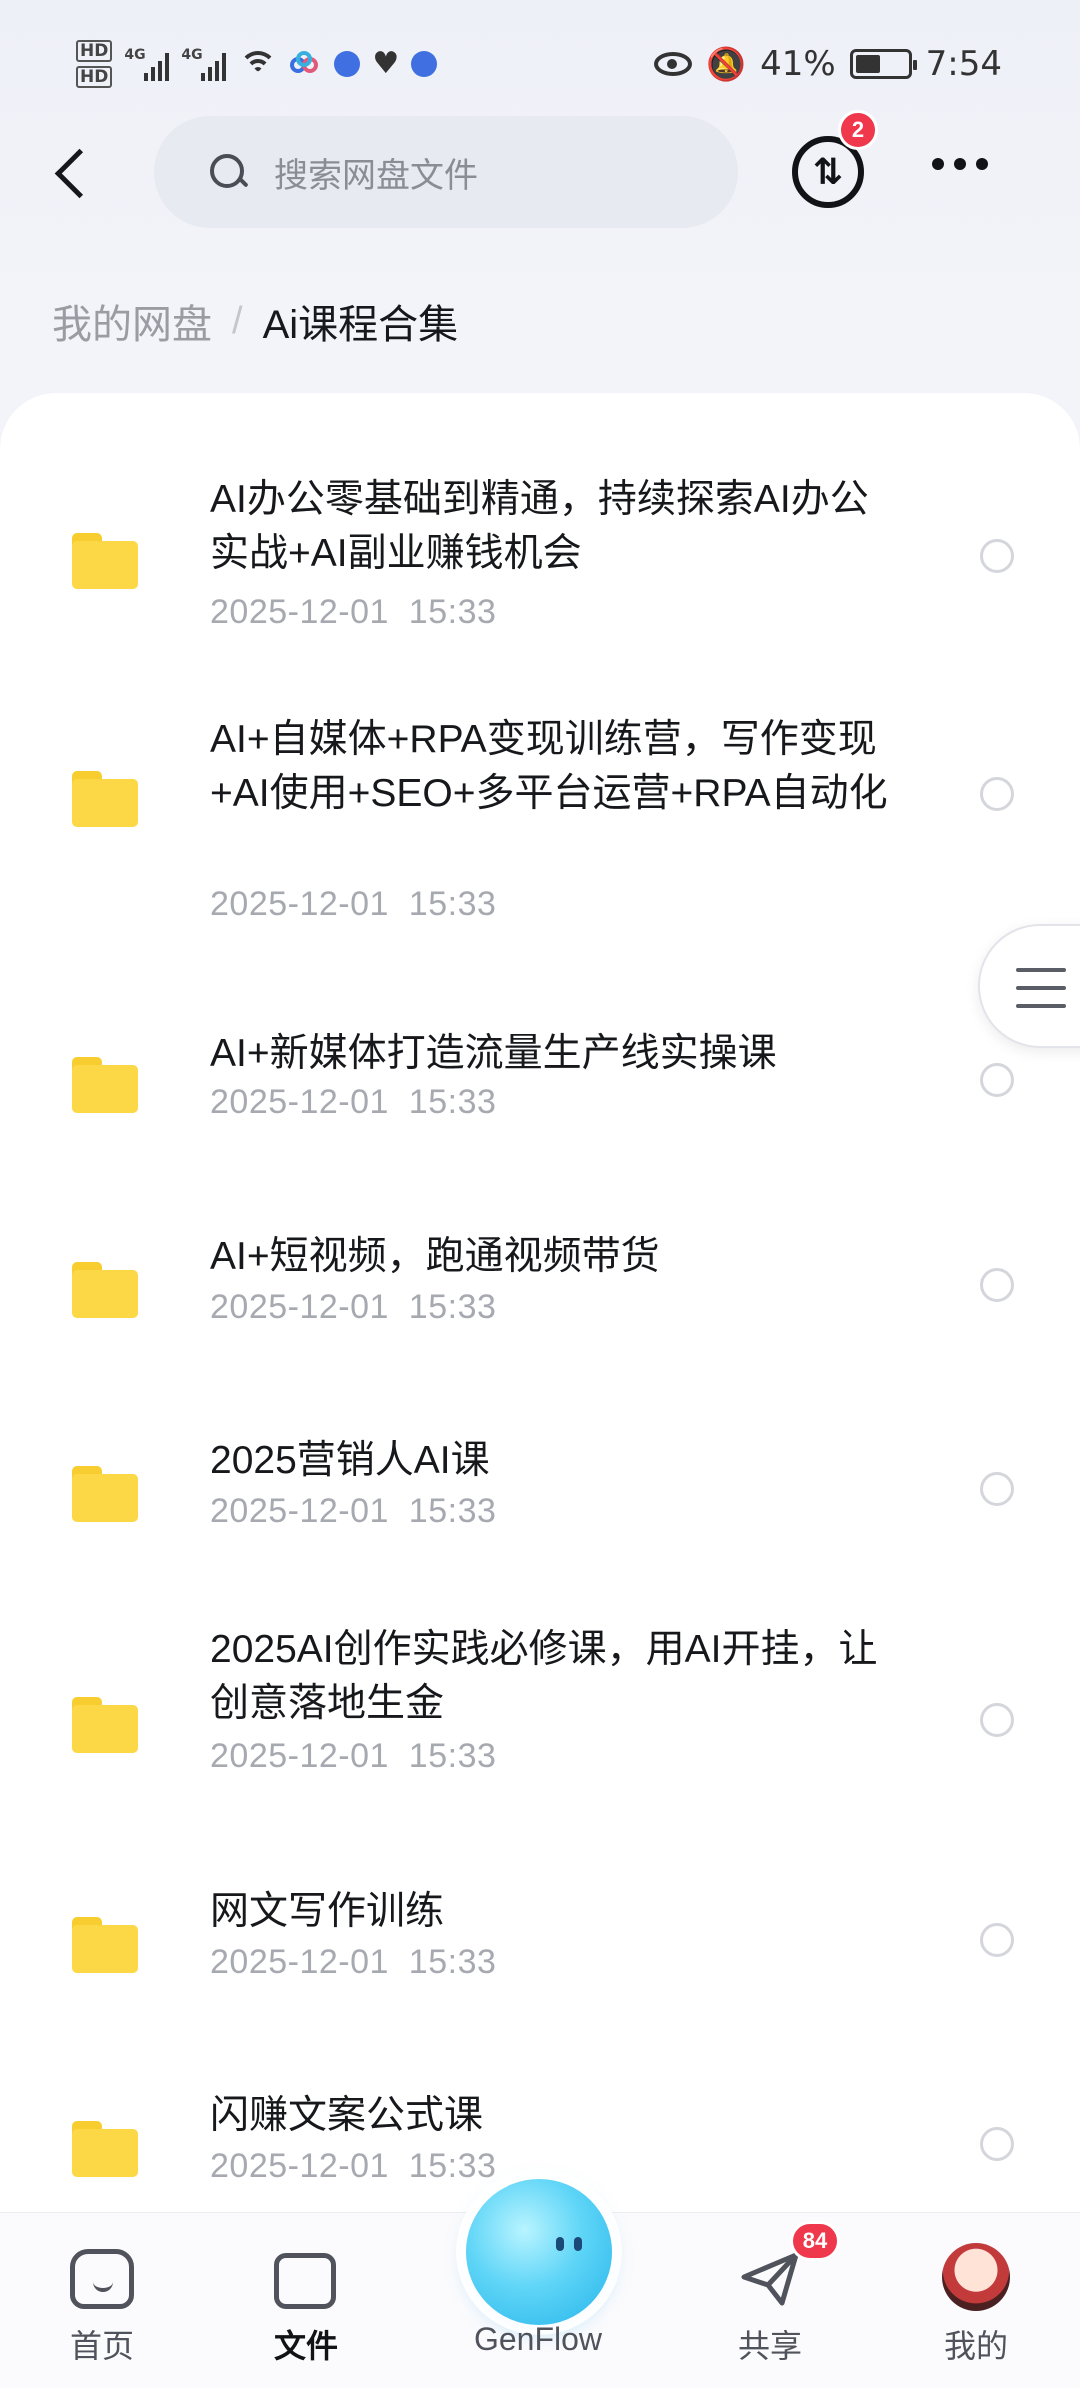 This screenshot has height=2388, width=1080. What do you see at coordinates (132, 321) in the screenshot?
I see `breadcrumb-root: 我的网盘` at bounding box center [132, 321].